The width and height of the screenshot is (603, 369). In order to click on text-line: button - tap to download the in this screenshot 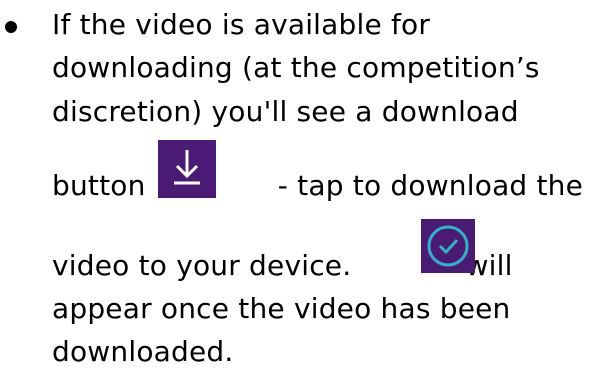, I will do `click(317, 186)`.